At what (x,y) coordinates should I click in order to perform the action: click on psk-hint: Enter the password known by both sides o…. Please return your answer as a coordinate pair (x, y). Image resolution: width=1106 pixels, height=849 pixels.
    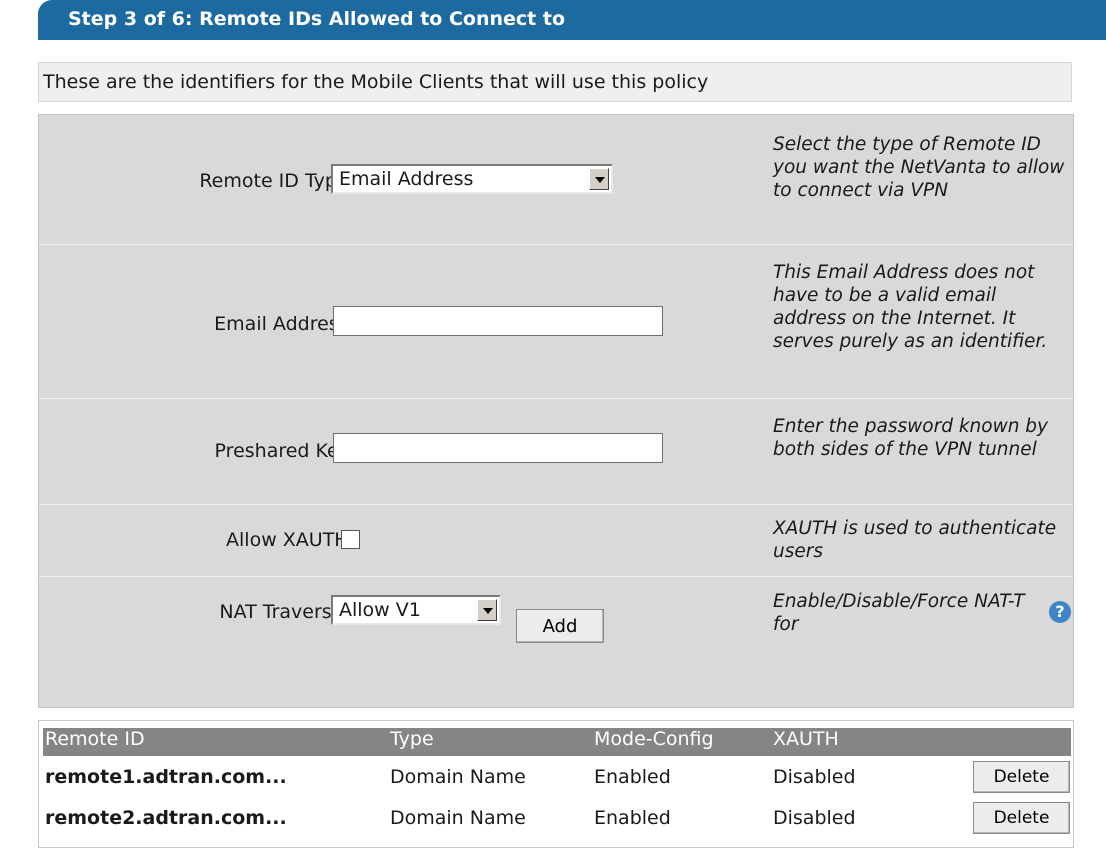
    Looking at the image, I should click on (910, 438).